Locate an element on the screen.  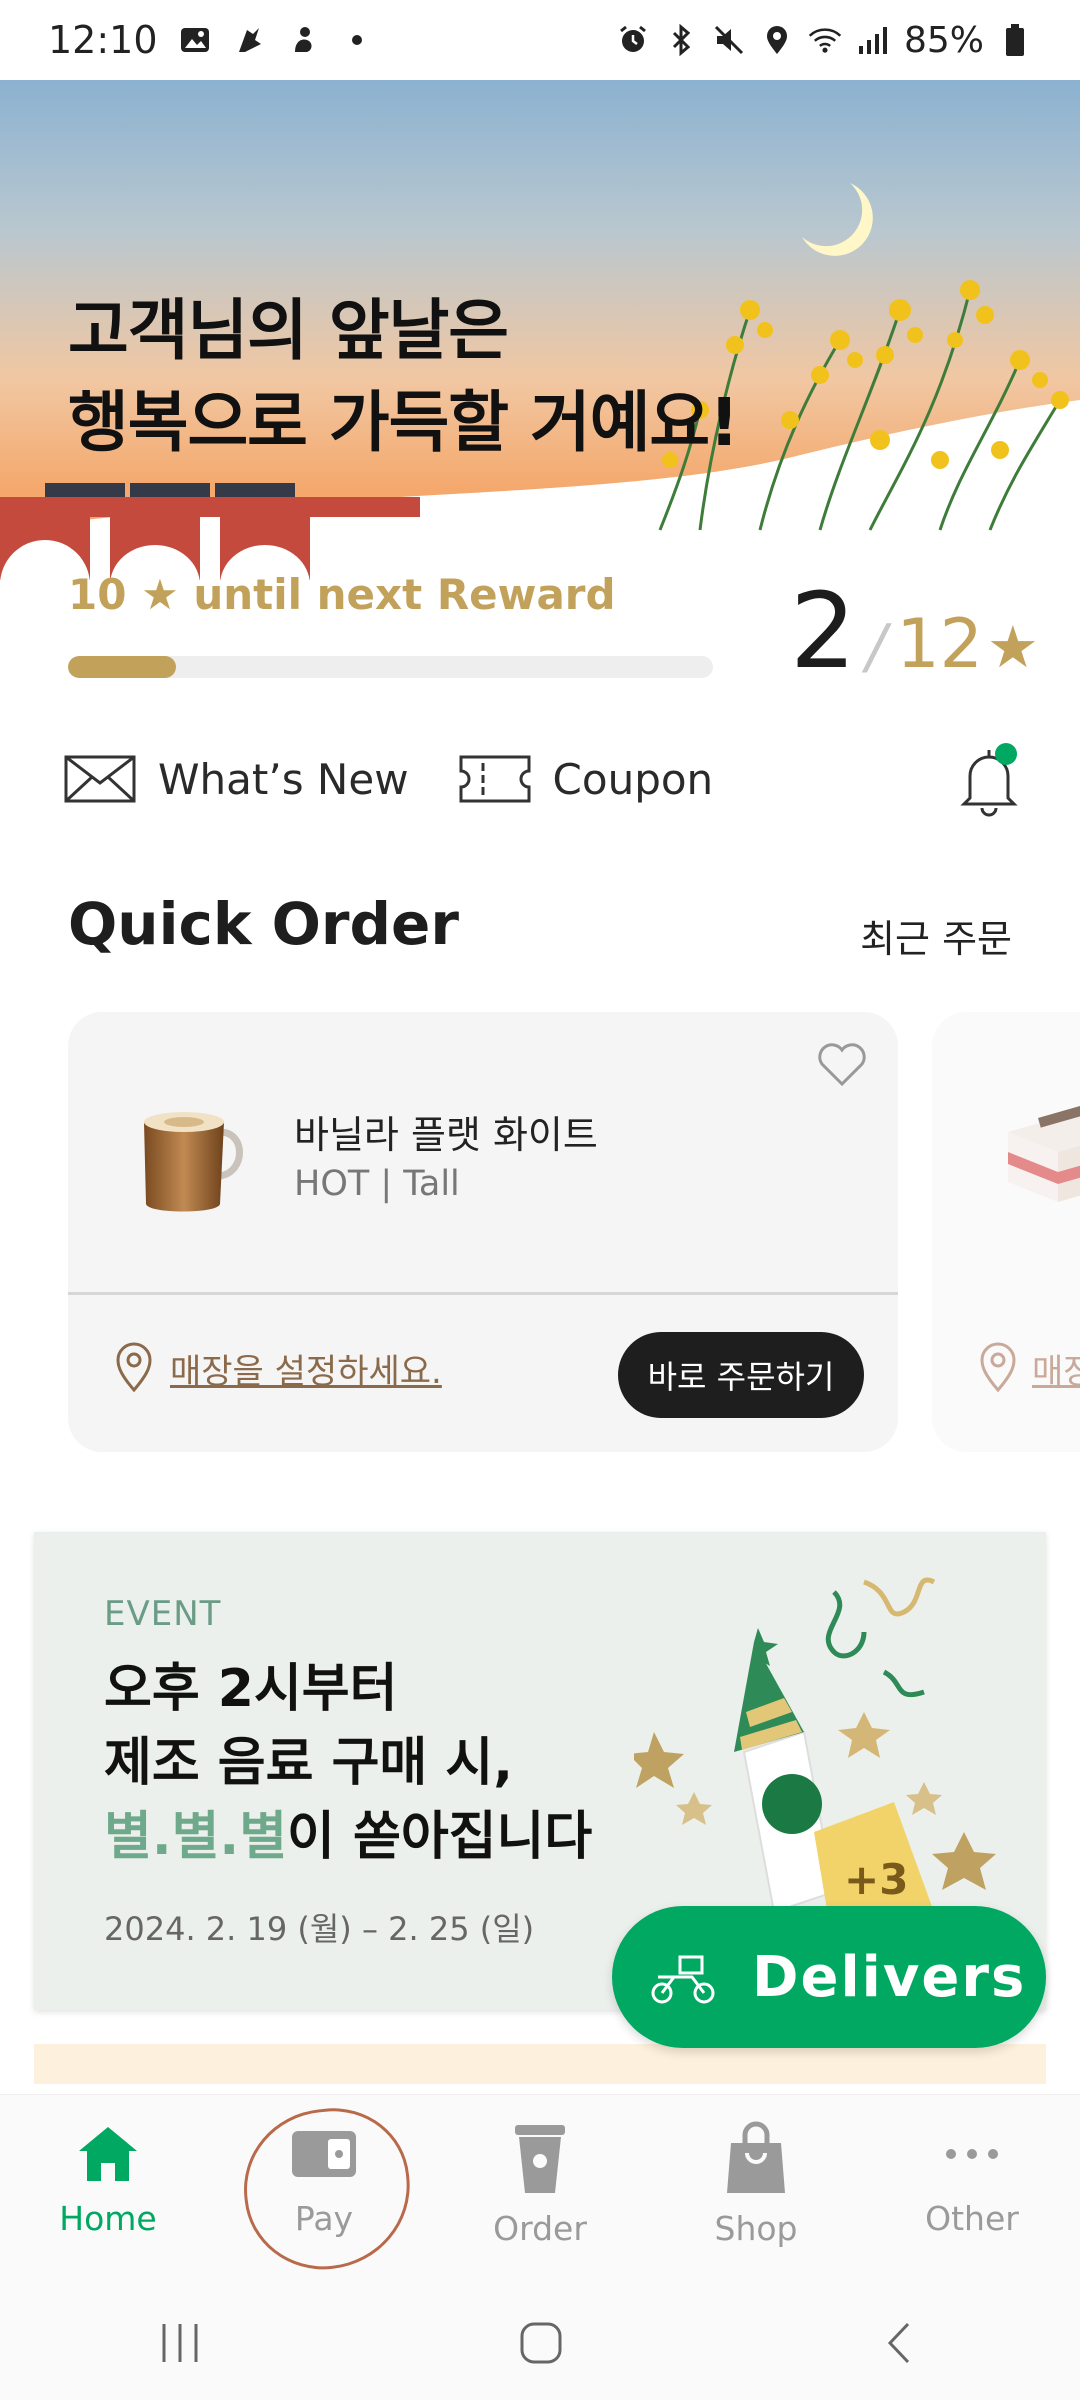
set-store-label-next: 매장 is located at coordinates (1056, 1371).